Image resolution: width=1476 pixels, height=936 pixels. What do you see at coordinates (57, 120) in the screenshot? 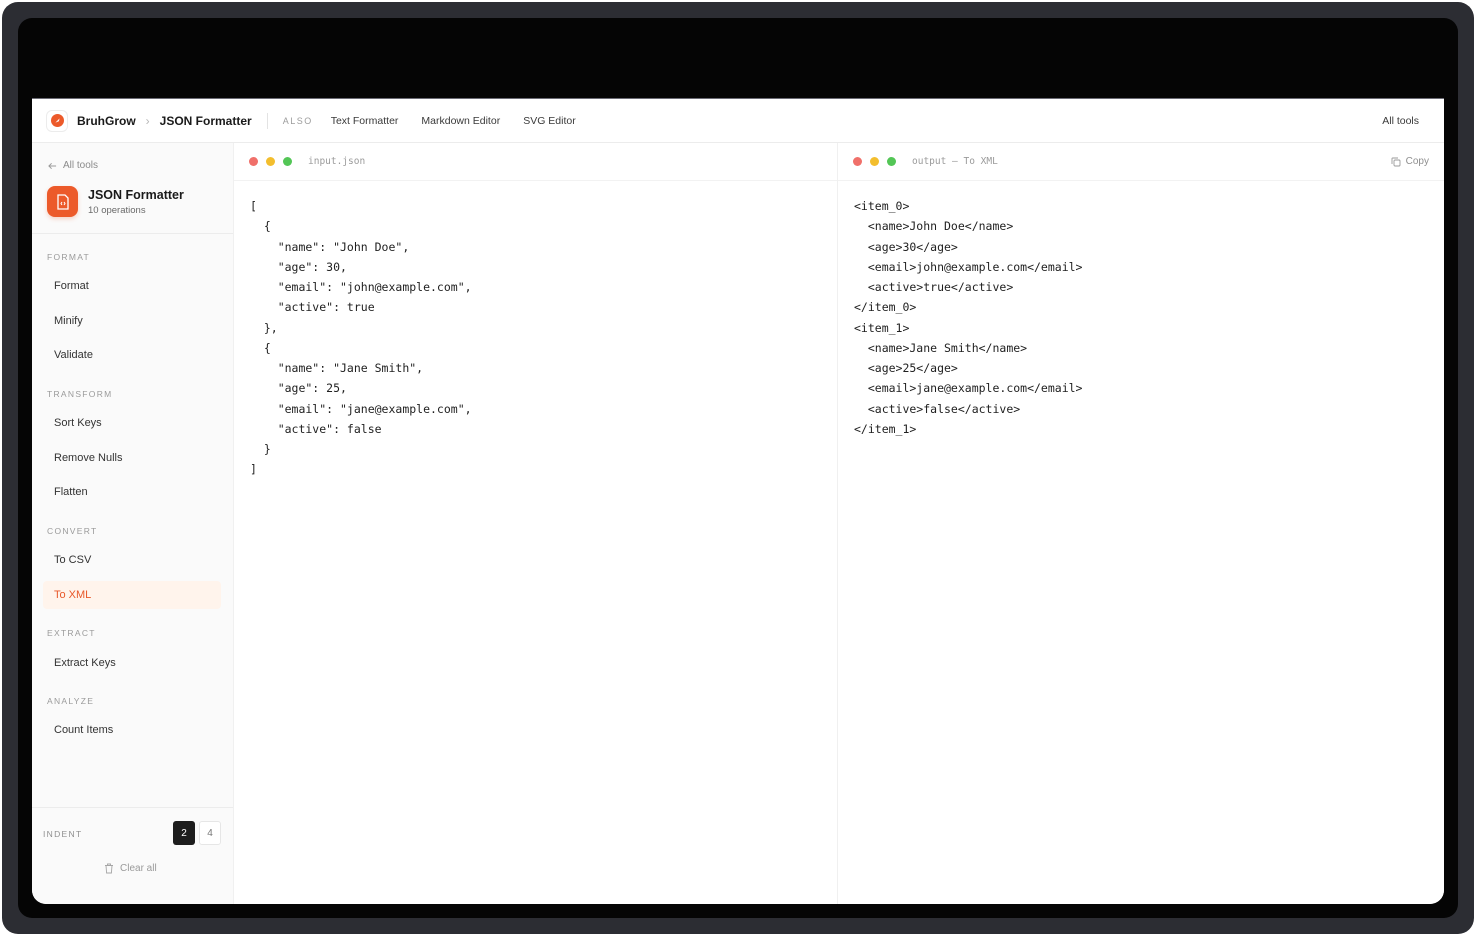
I see `brand-logo-icon` at bounding box center [57, 120].